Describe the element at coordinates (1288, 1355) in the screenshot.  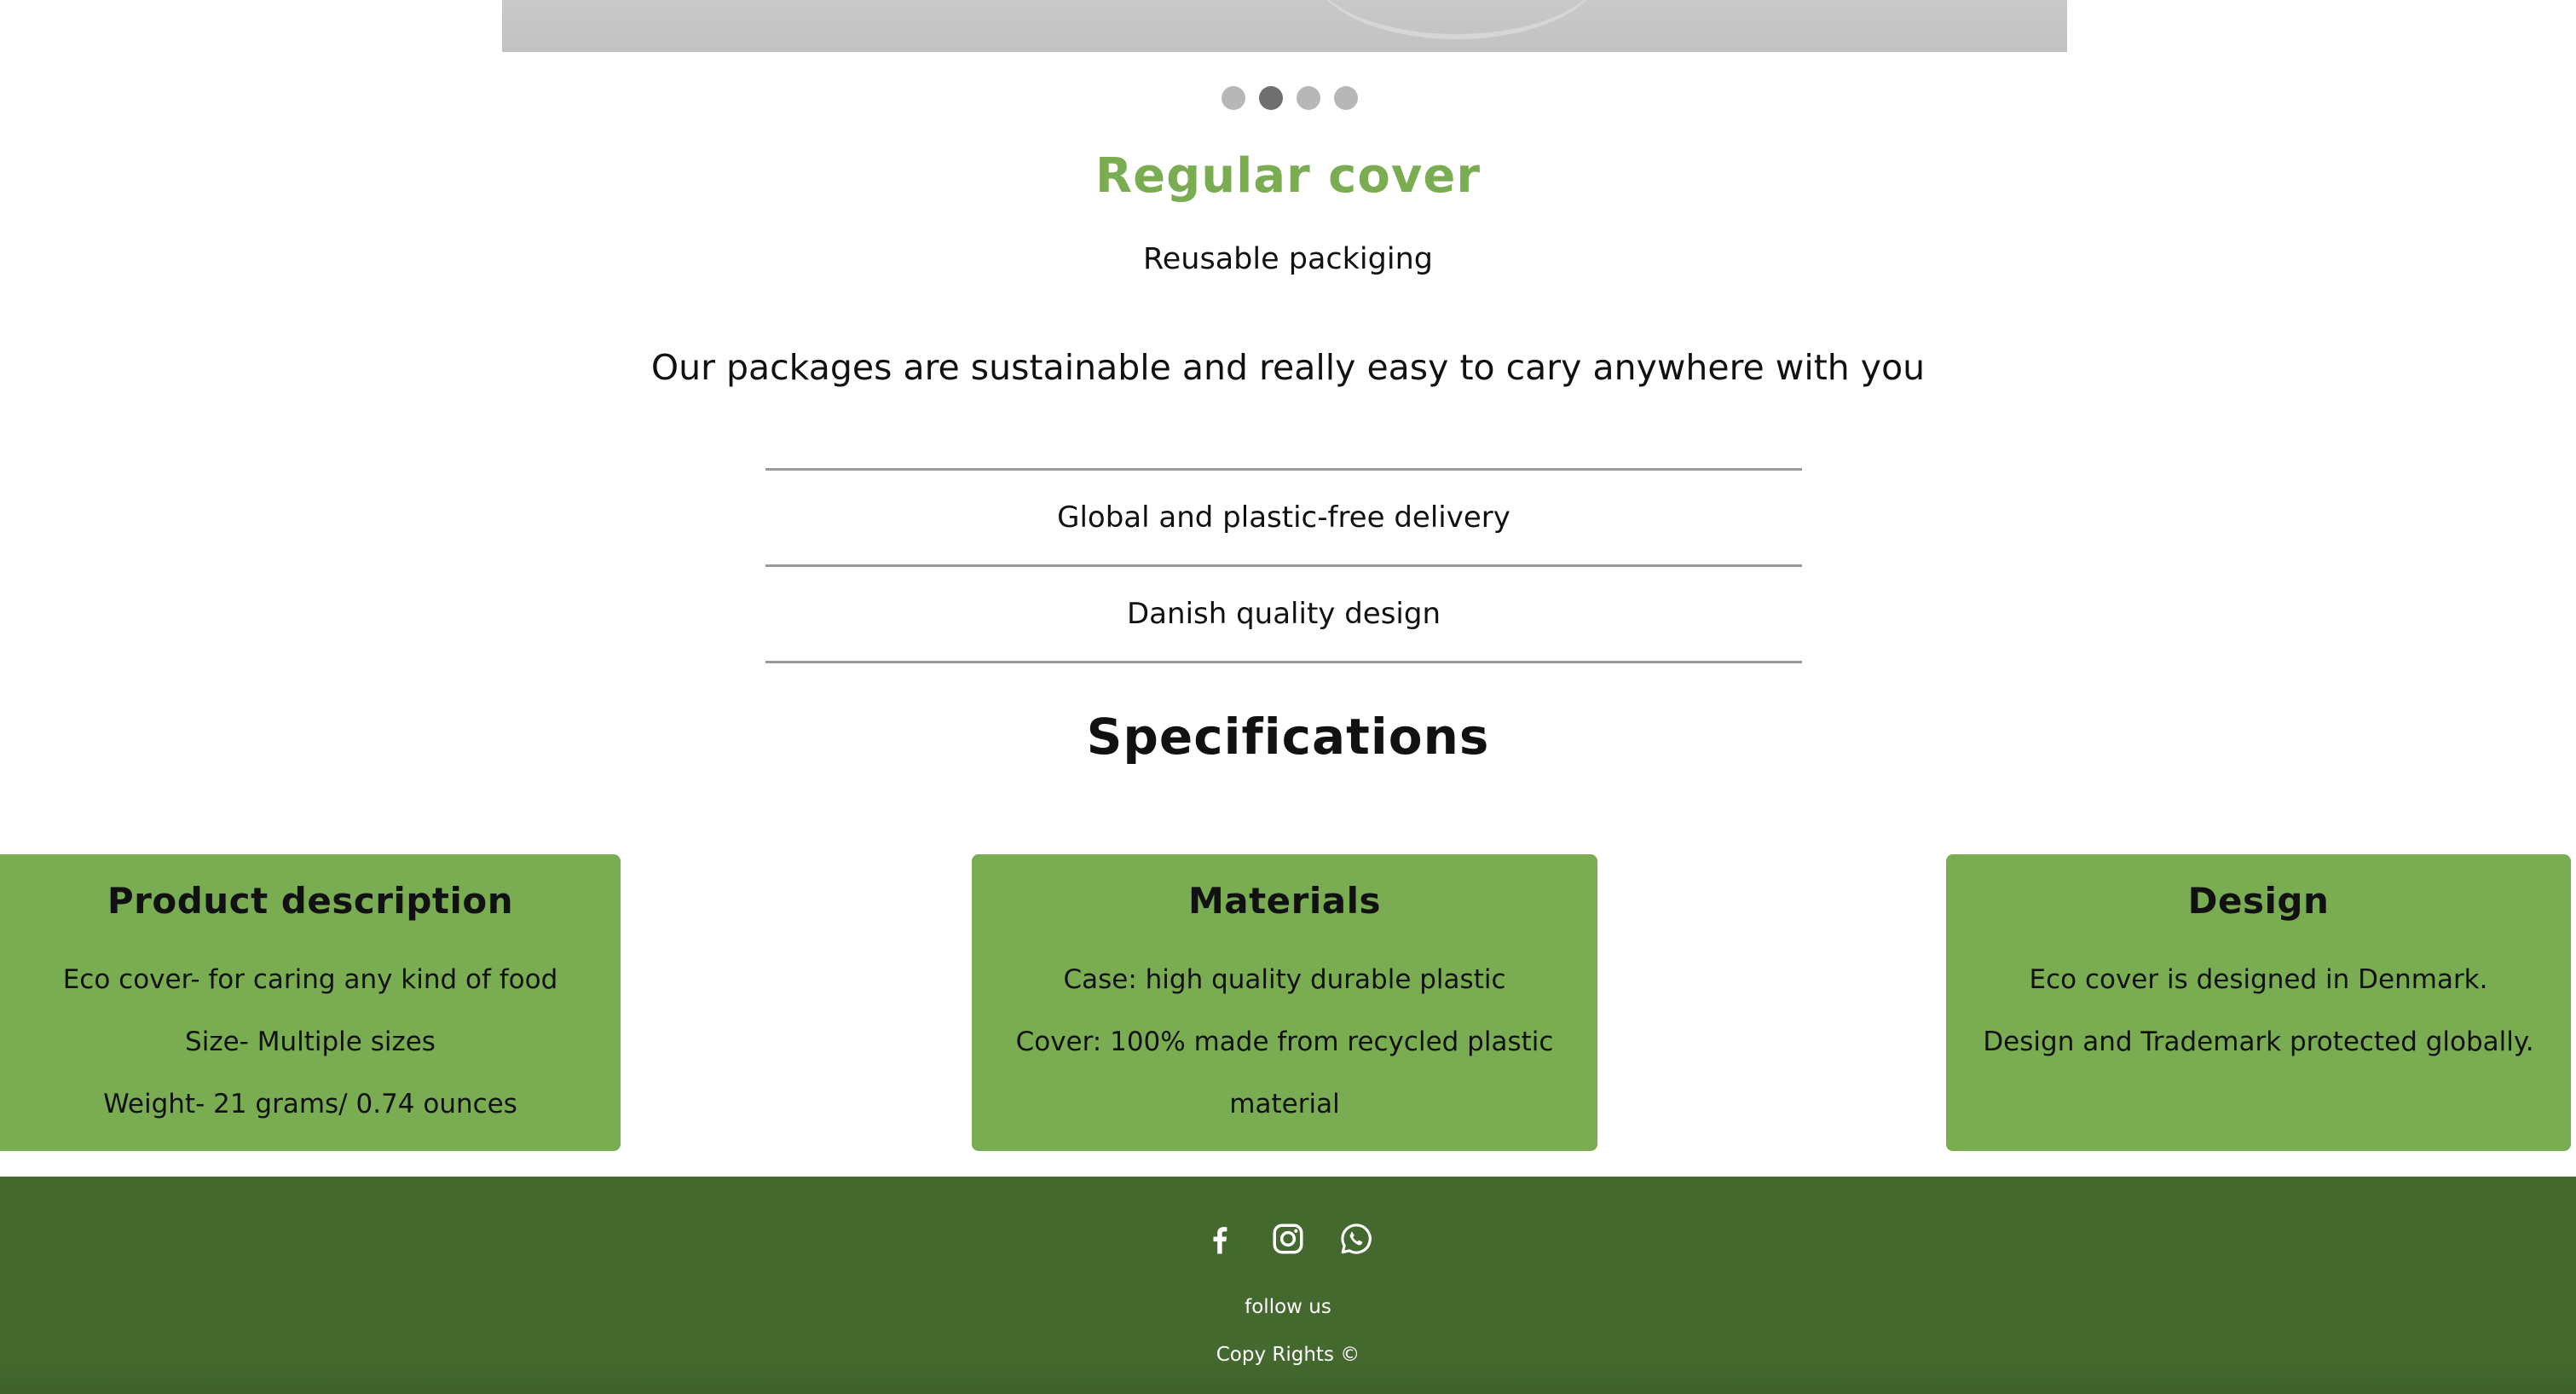
I see `copyright-text: Copy Rights ©` at that location.